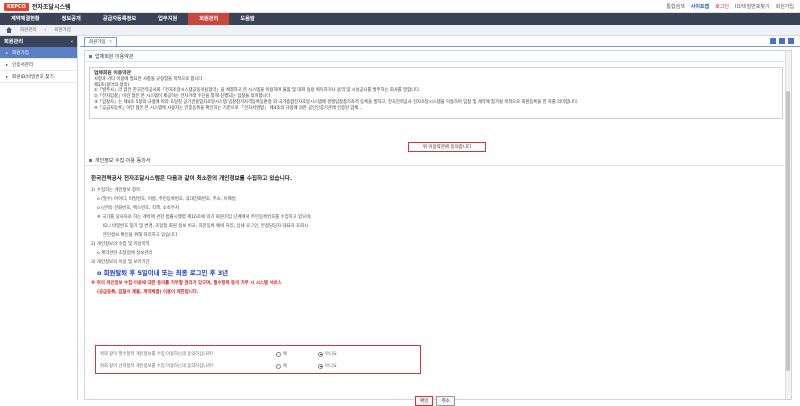 The height and width of the screenshot is (406, 800). Describe the element at coordinates (97, 42) in the screenshot. I see `tab-label: 회원가입` at that location.